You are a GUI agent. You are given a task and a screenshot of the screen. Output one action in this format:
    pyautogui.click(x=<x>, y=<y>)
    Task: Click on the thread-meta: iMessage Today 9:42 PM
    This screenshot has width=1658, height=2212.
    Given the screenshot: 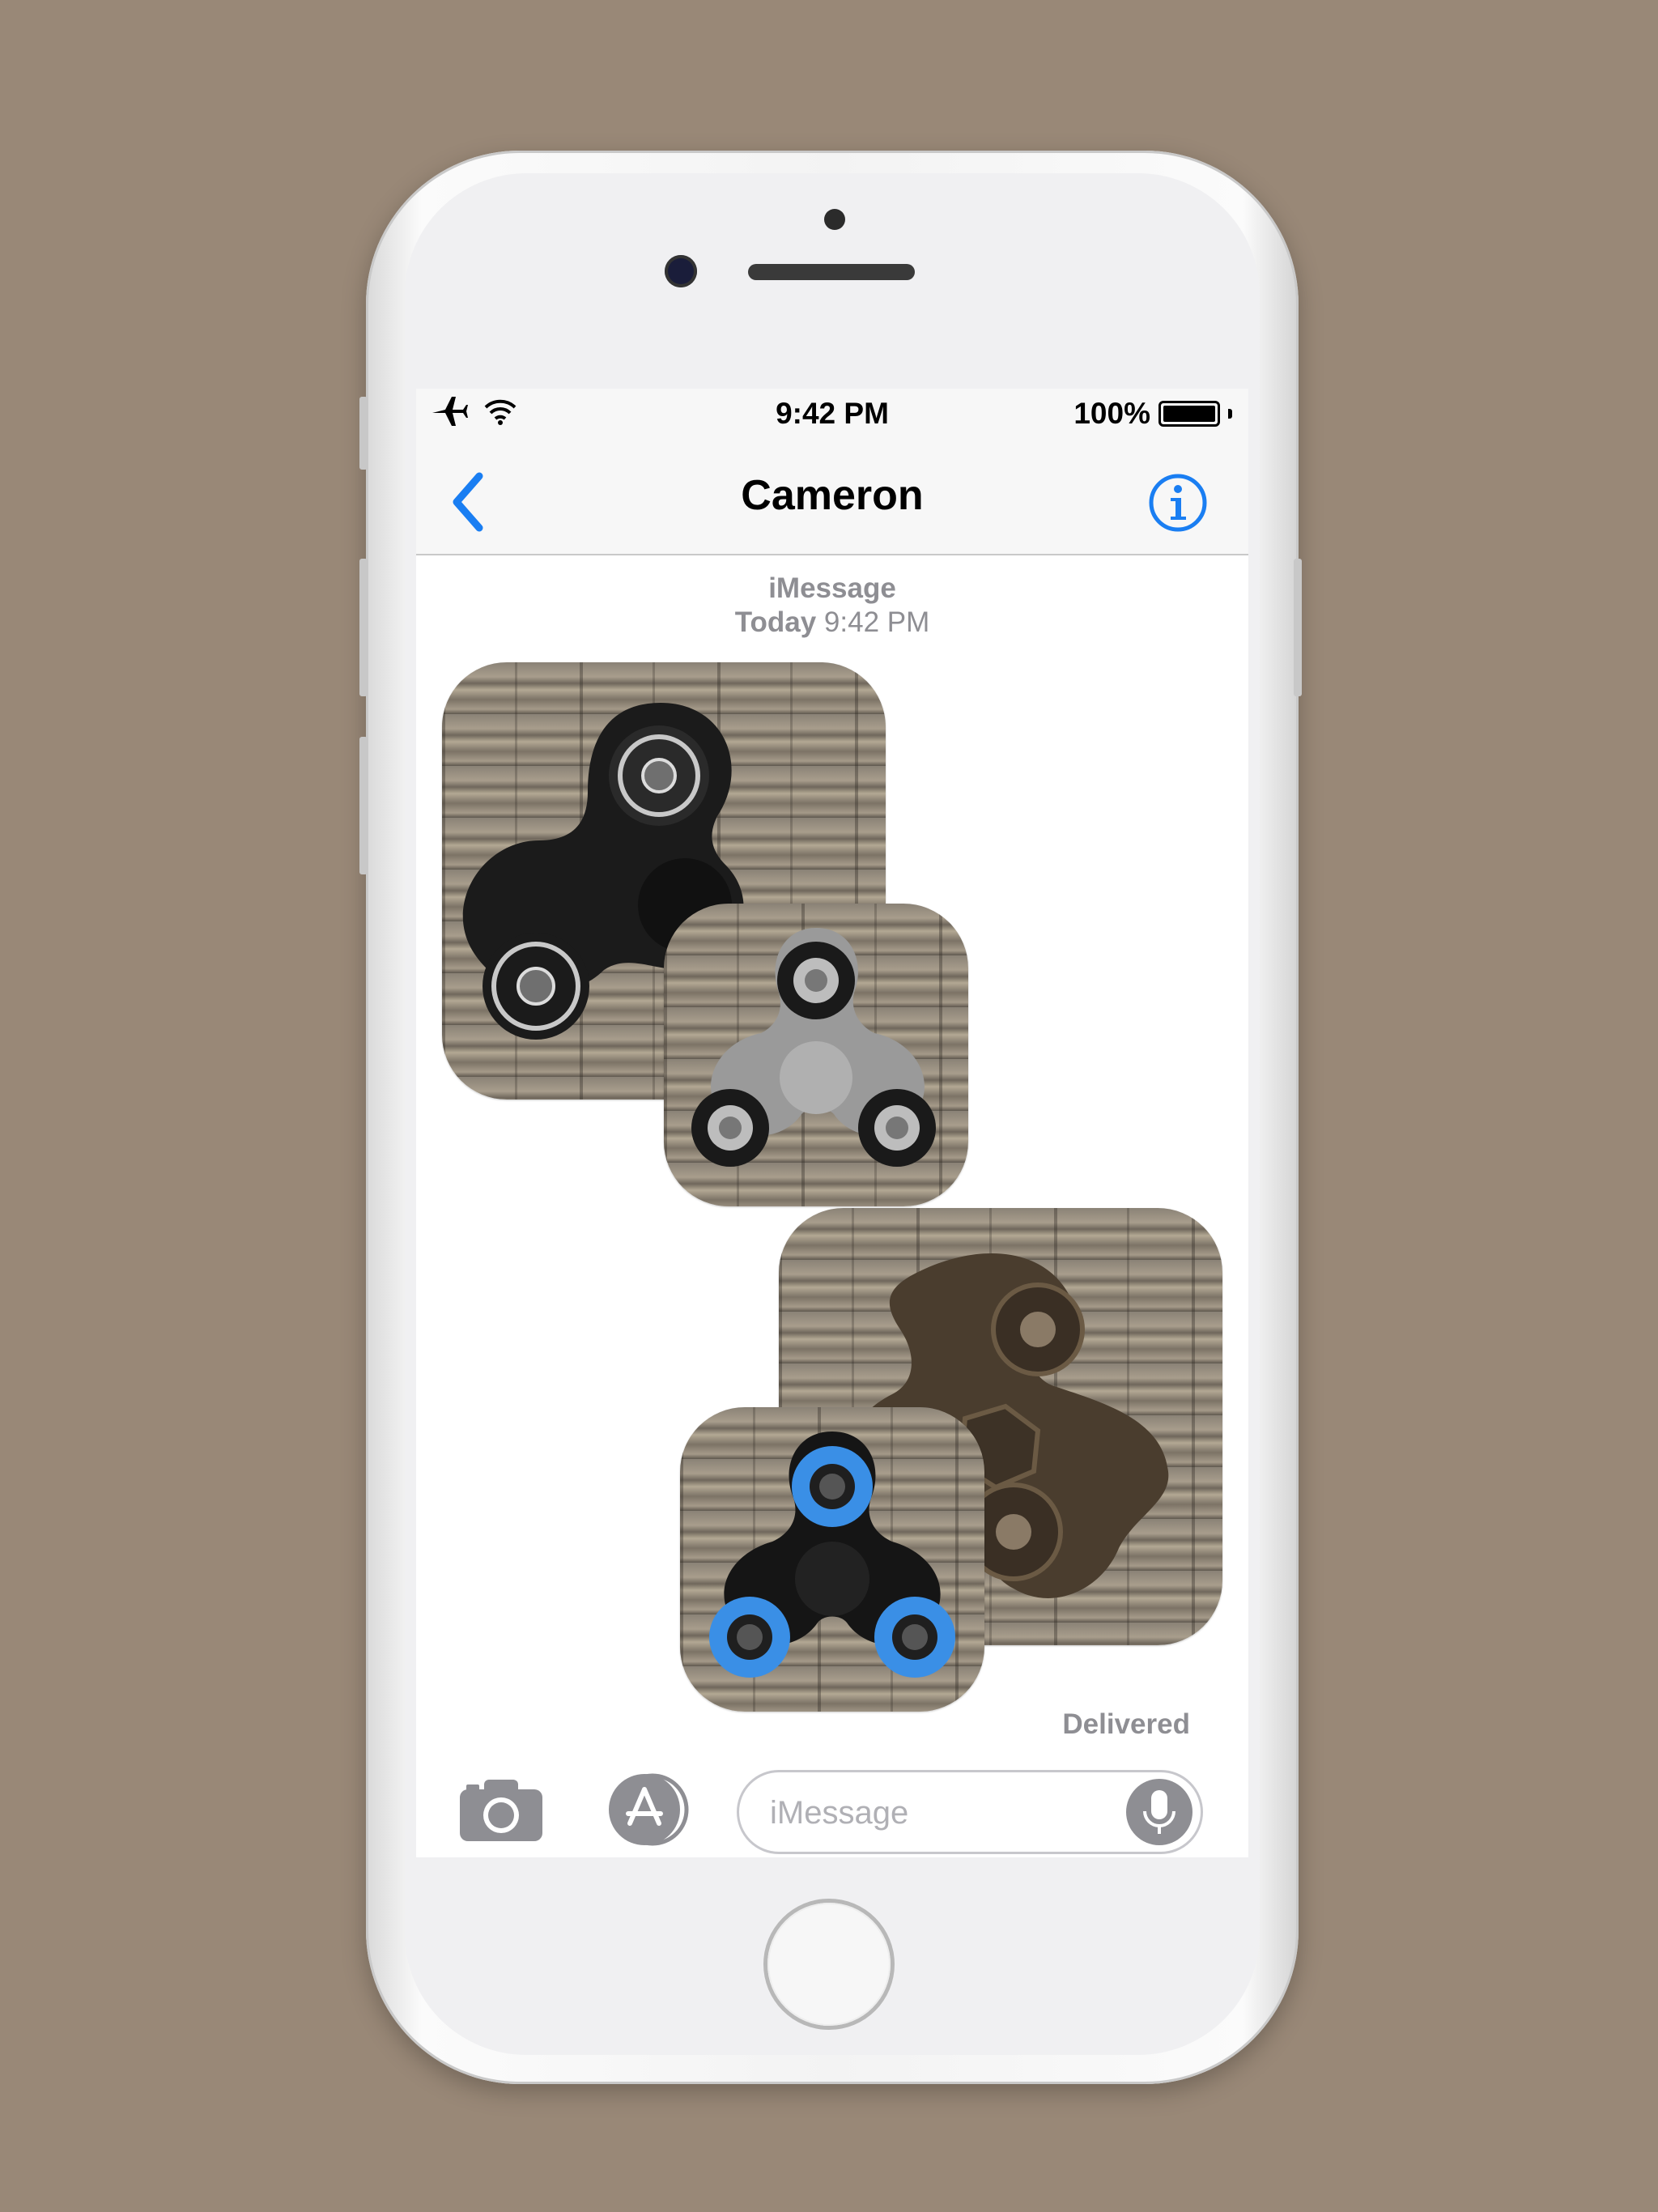 What is the action you would take?
    pyautogui.click(x=832, y=606)
    